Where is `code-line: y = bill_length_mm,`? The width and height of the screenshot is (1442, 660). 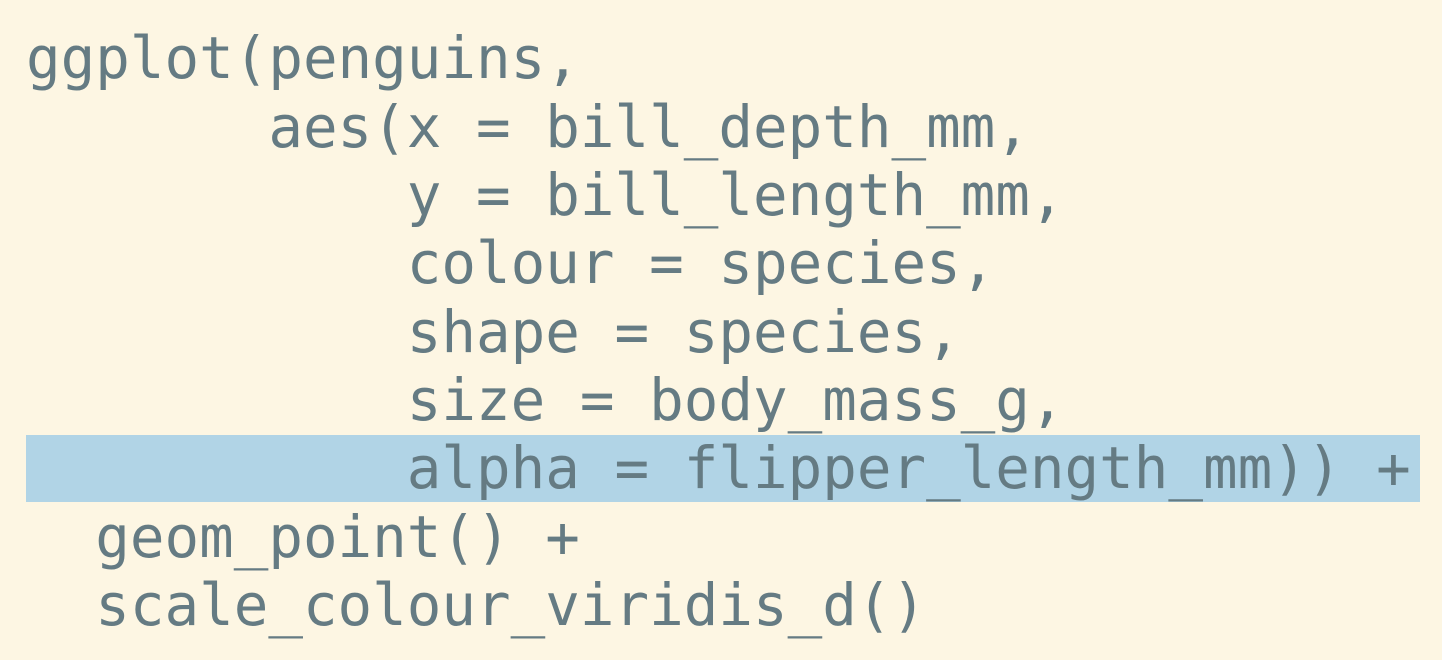
code-line: y = bill_length_mm, is located at coordinates (545, 195).